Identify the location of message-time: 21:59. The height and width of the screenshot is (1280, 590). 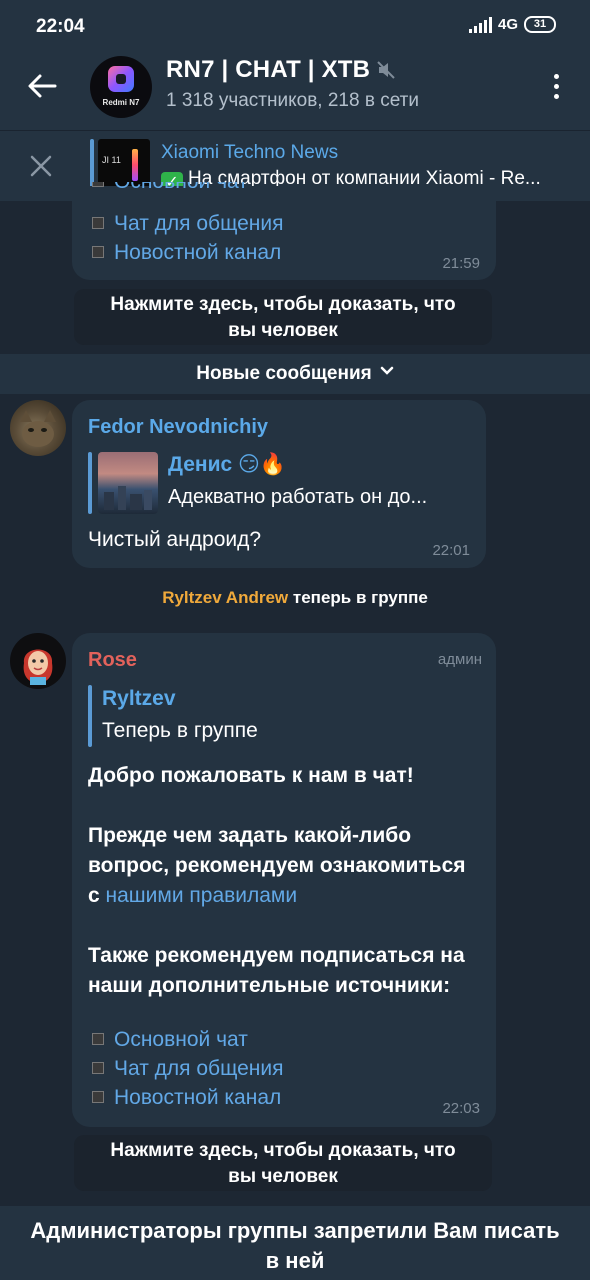
(461, 263).